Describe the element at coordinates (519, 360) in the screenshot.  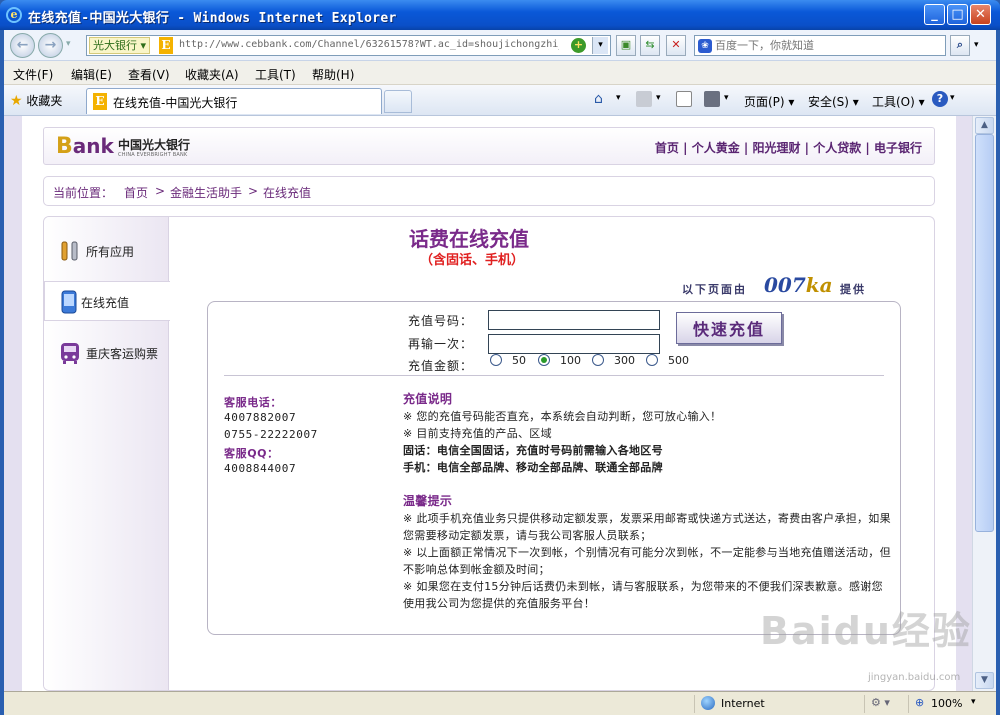
I see `amount-option-label: 50` at that location.